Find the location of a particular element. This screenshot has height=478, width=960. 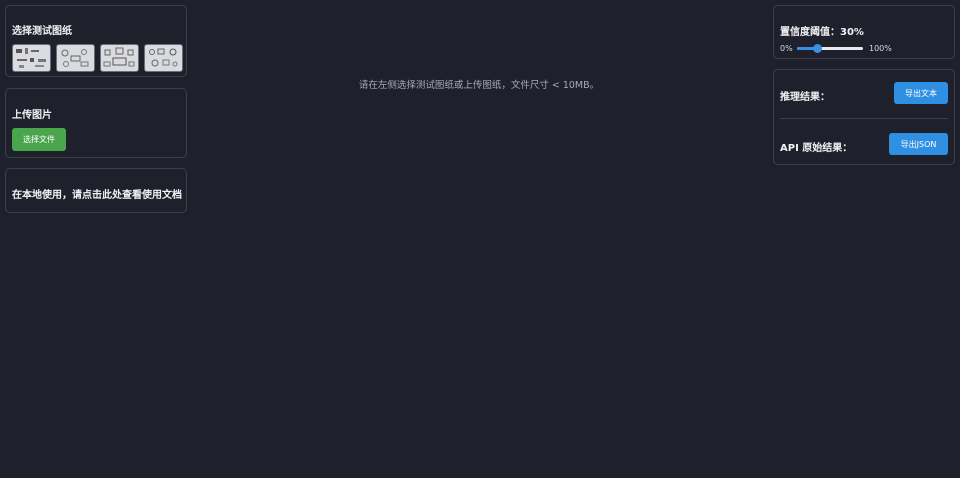

drawing-2-image is located at coordinates (75, 58).